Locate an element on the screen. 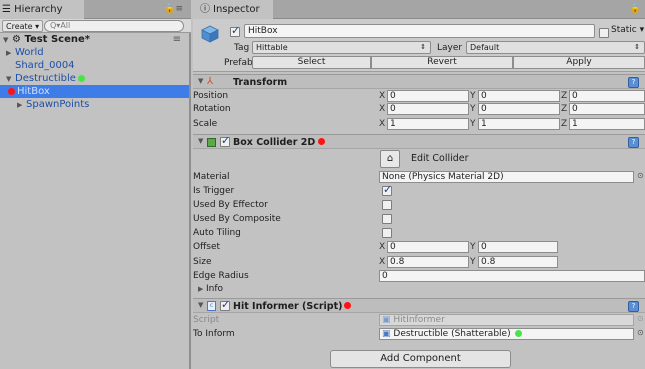 The image size is (645, 369). scene-name: Test Scene* is located at coordinates (57, 39).